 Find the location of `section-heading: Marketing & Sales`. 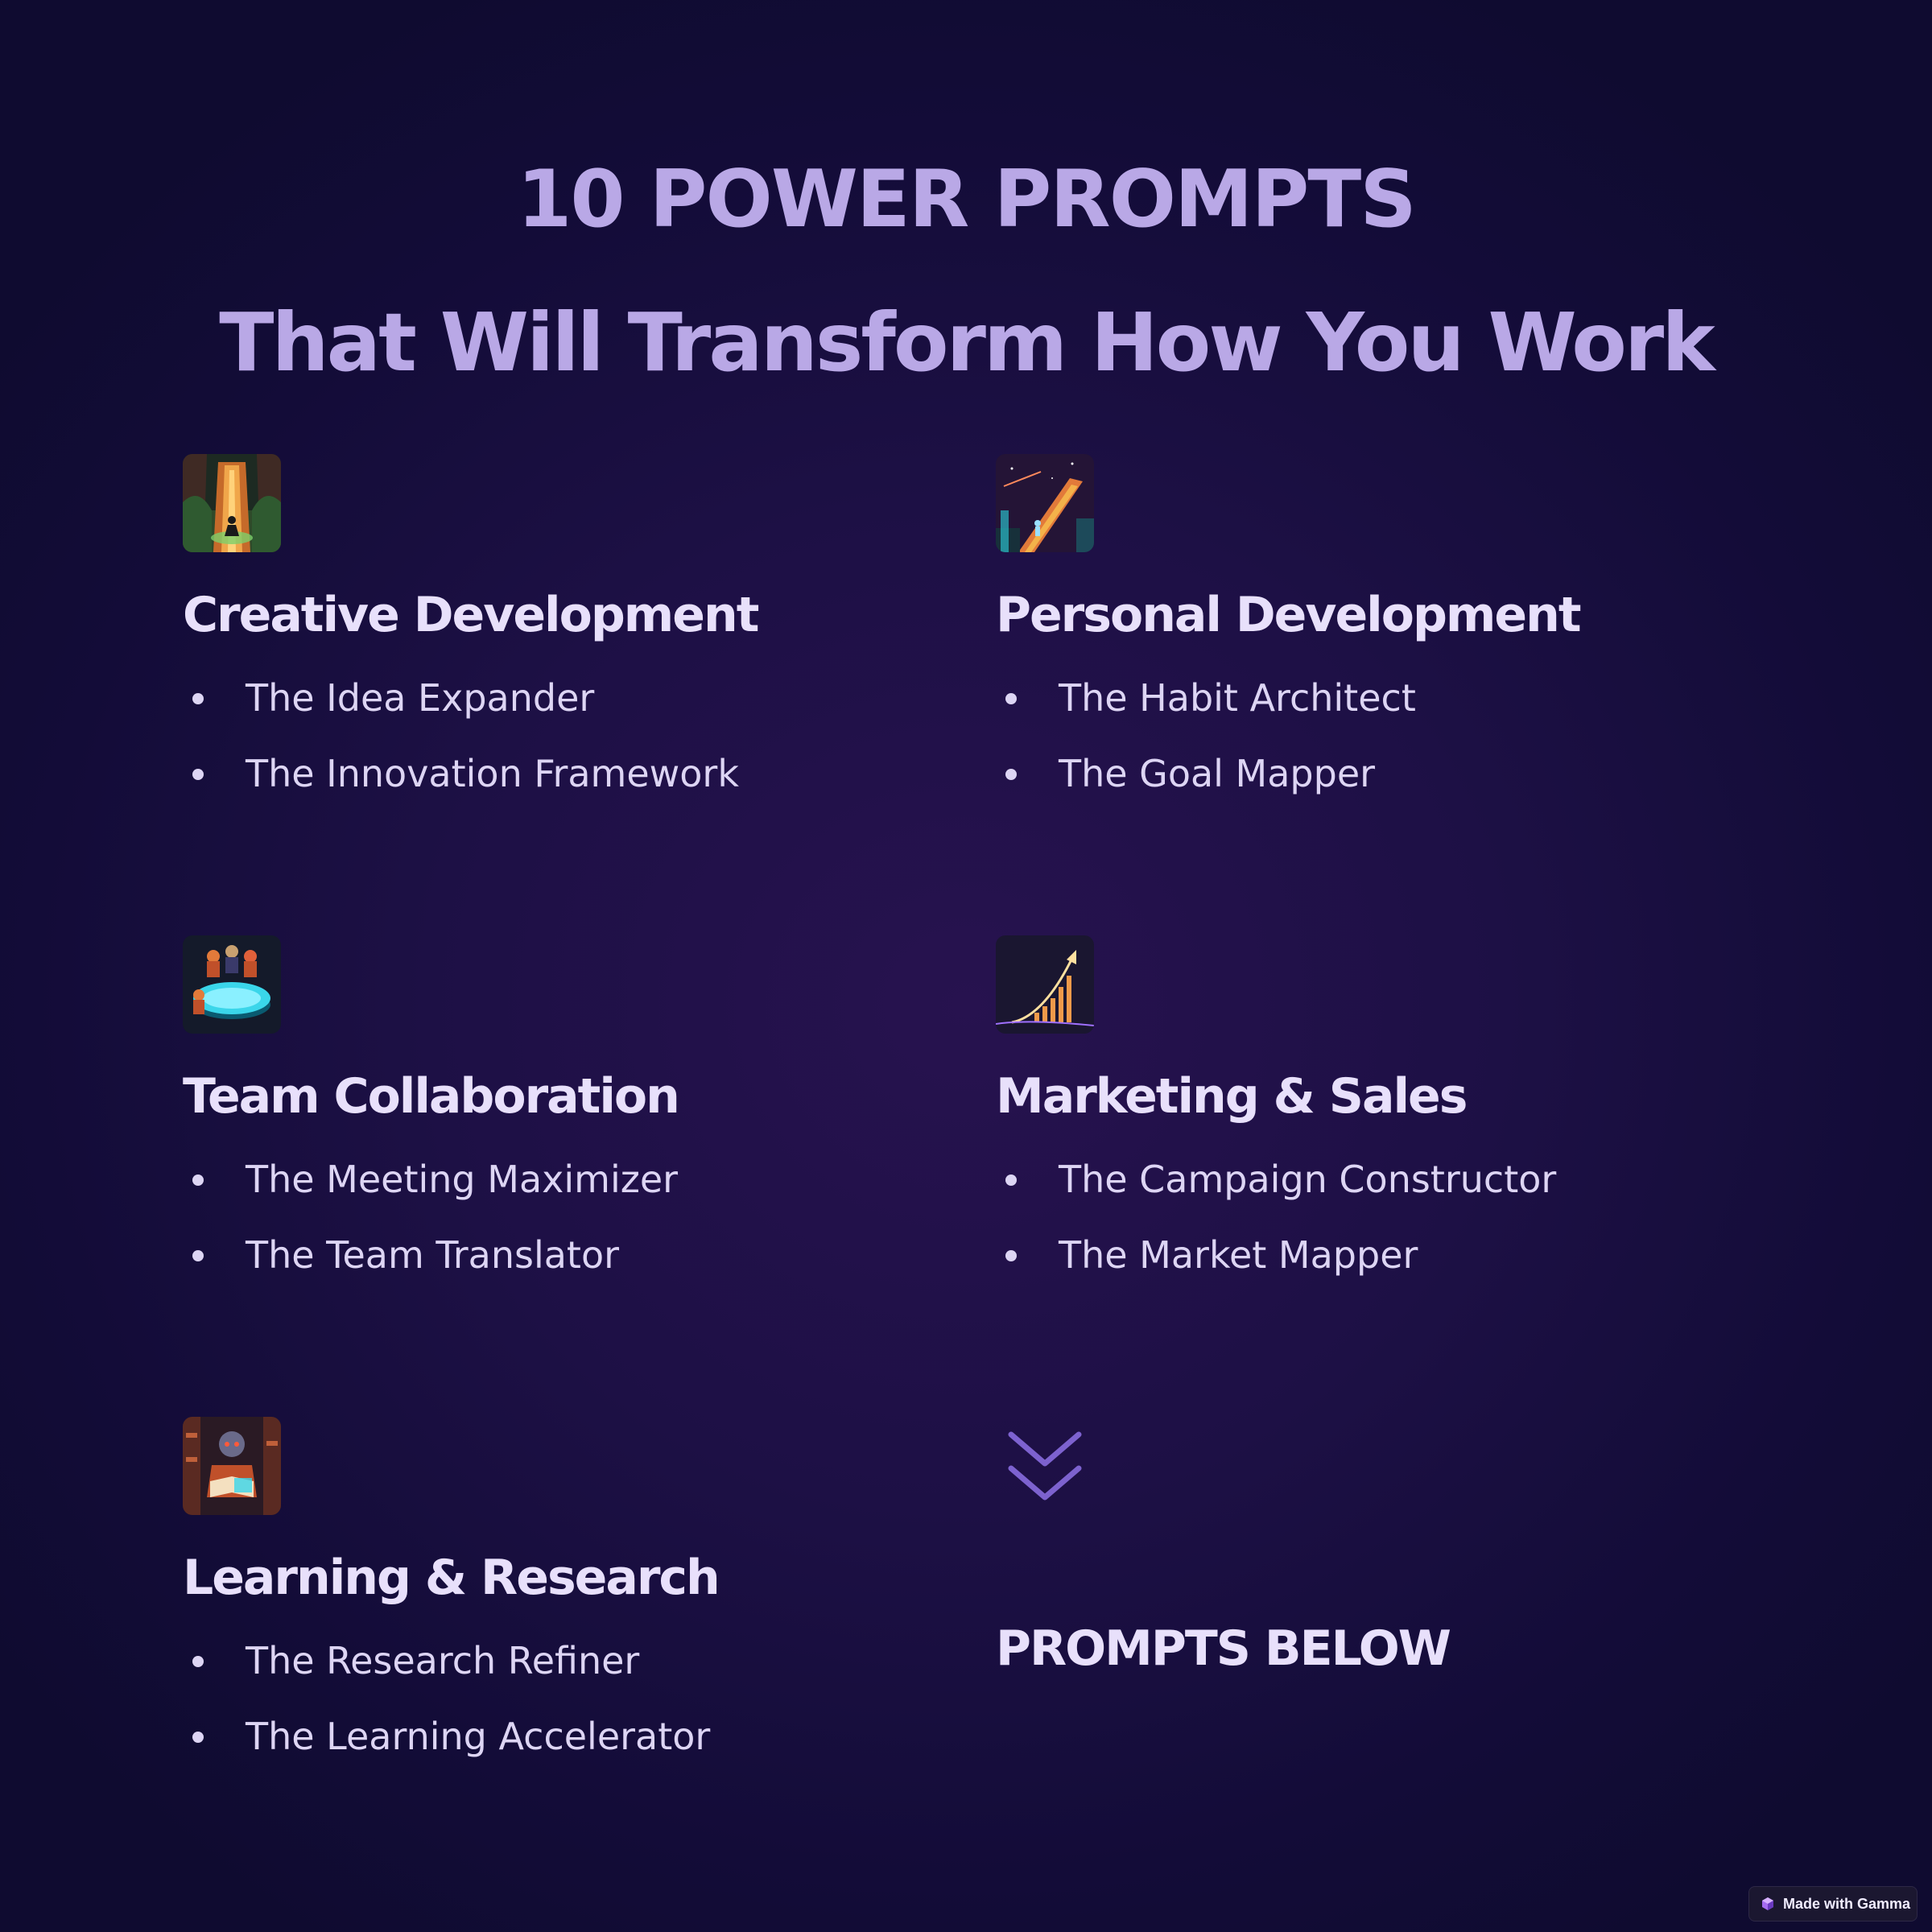

section-heading: Marketing & Sales is located at coordinates (1232, 1096).